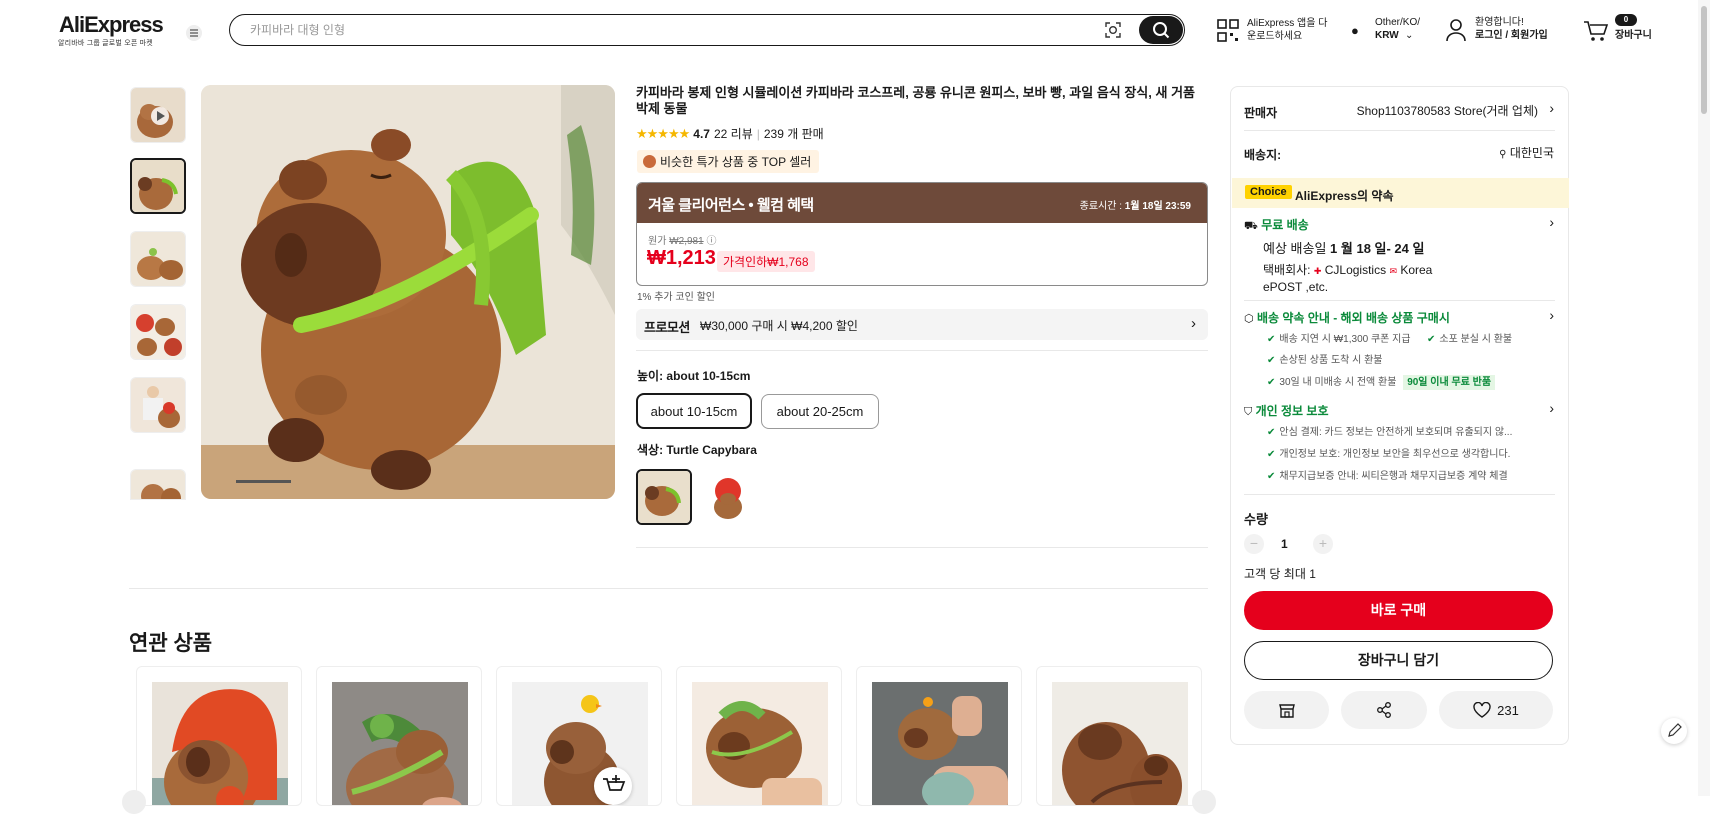 This screenshot has width=1710, height=814. I want to click on store-button, so click(1286, 710).